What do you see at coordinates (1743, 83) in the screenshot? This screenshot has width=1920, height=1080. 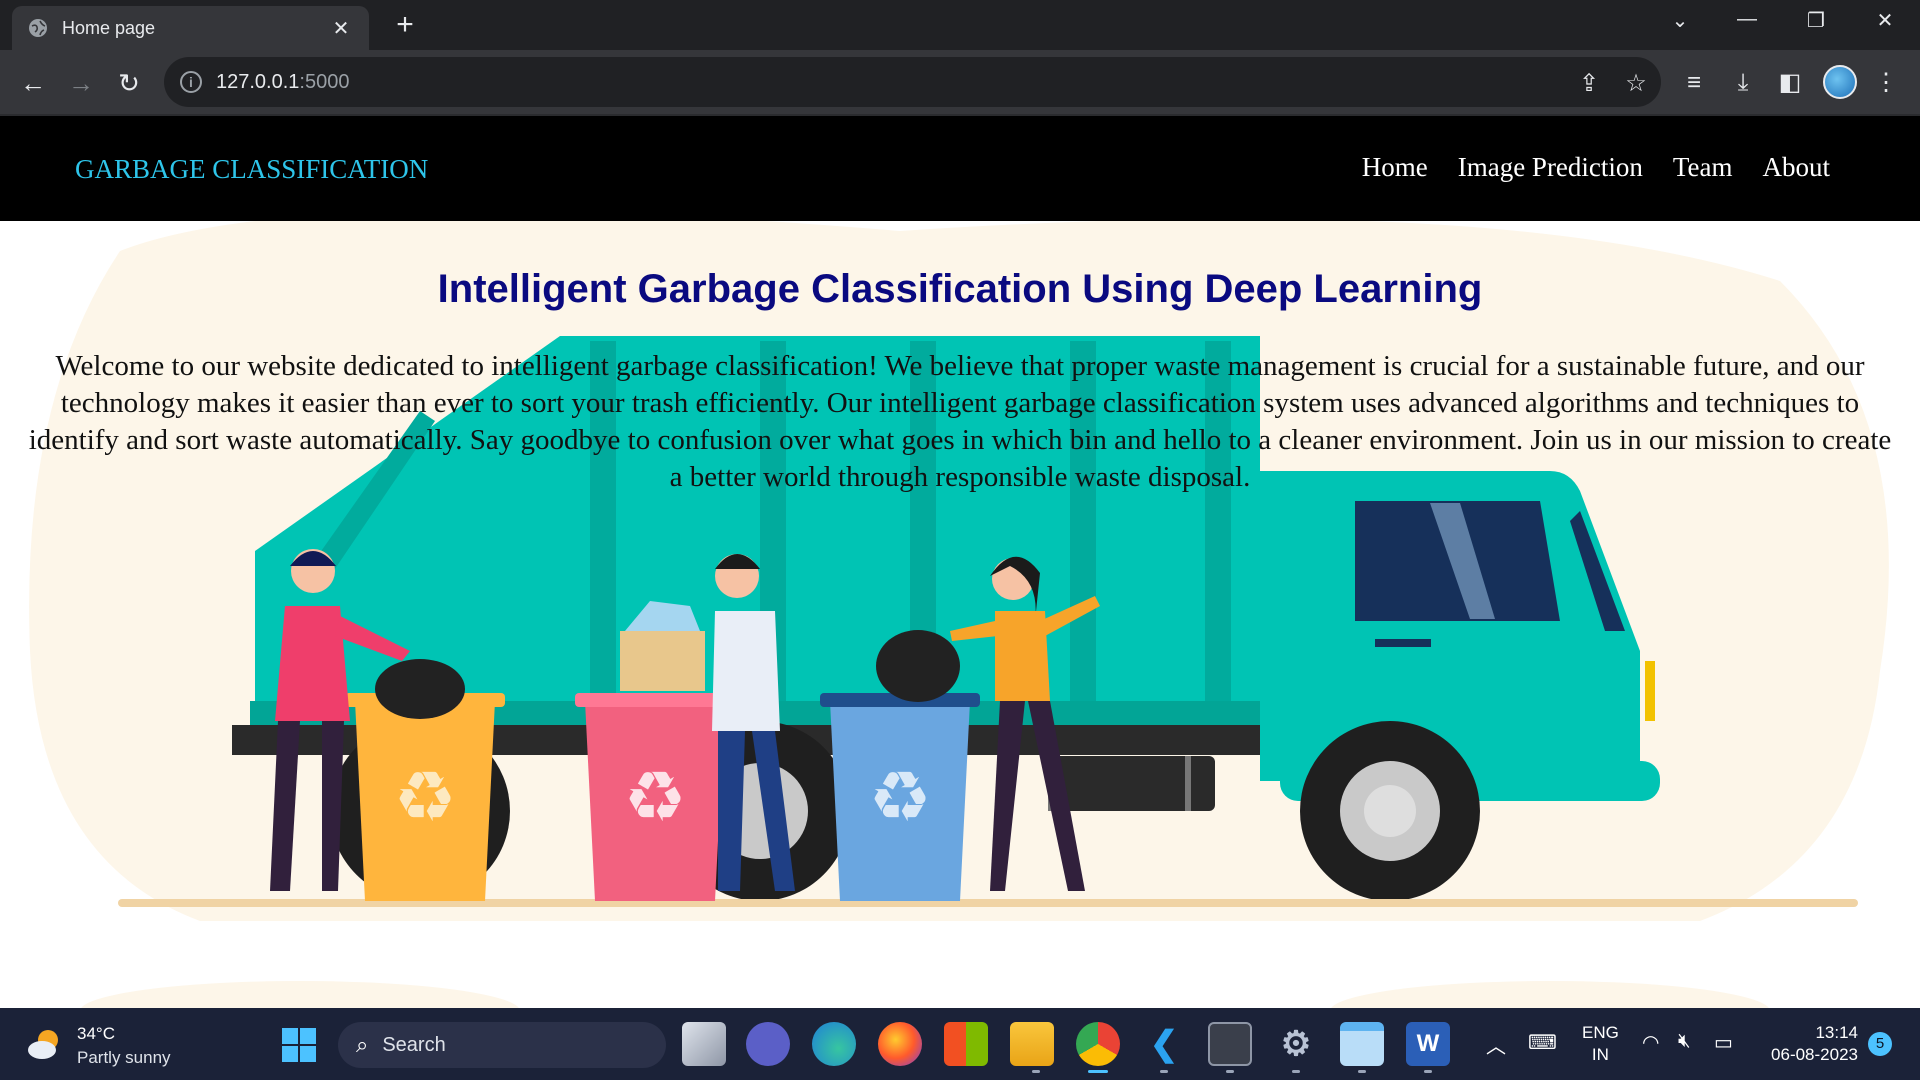 I see `download-icon: ⤓` at bounding box center [1743, 83].